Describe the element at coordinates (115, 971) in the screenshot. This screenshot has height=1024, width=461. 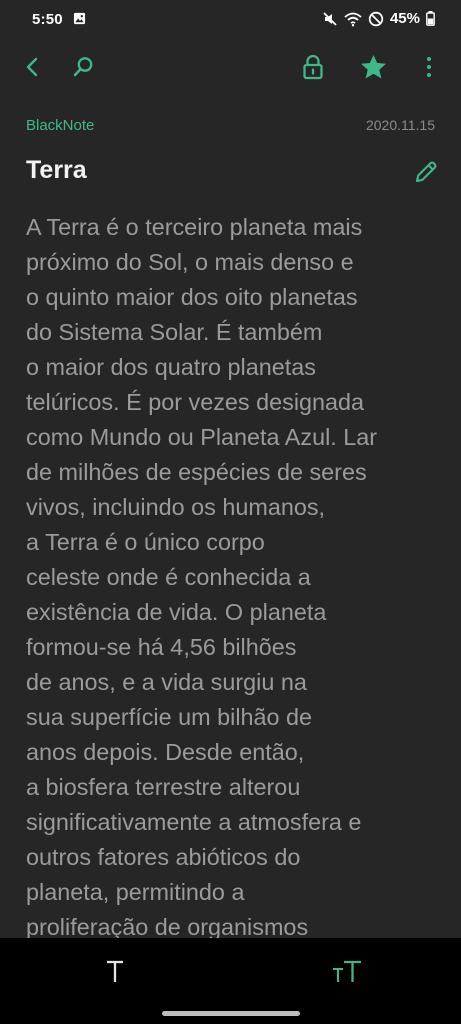
I see `text-format-icon` at that location.